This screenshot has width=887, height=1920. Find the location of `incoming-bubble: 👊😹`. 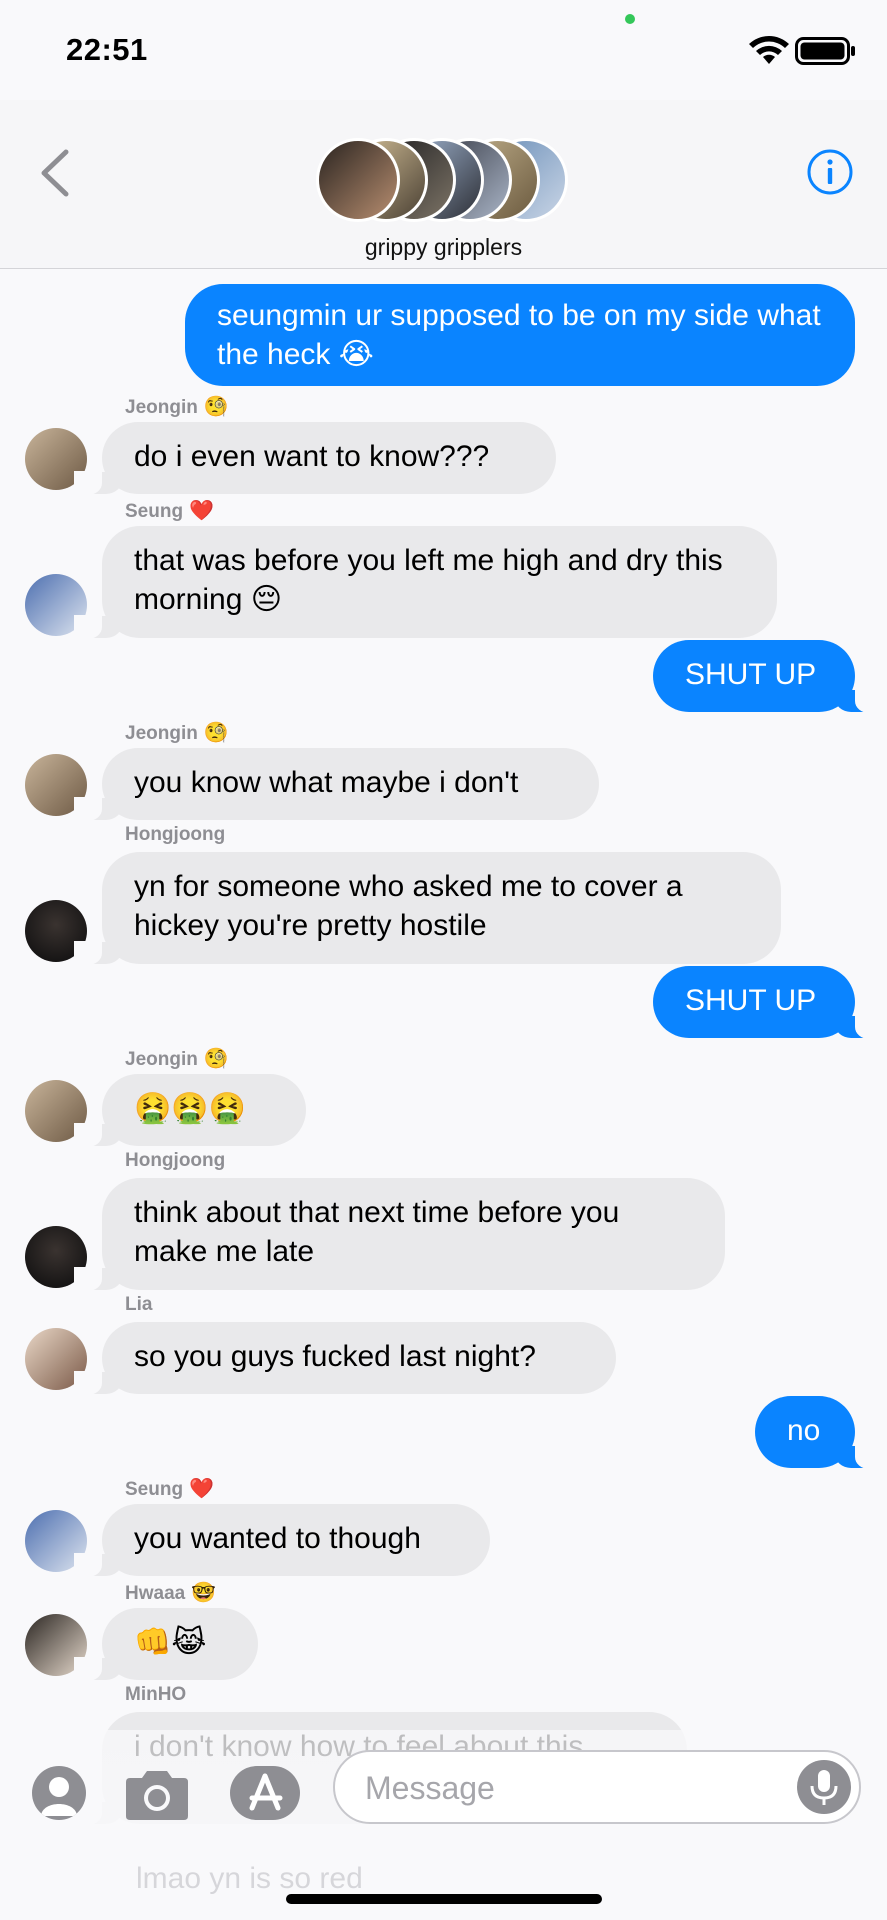

incoming-bubble: 👊😹 is located at coordinates (166, 1644).